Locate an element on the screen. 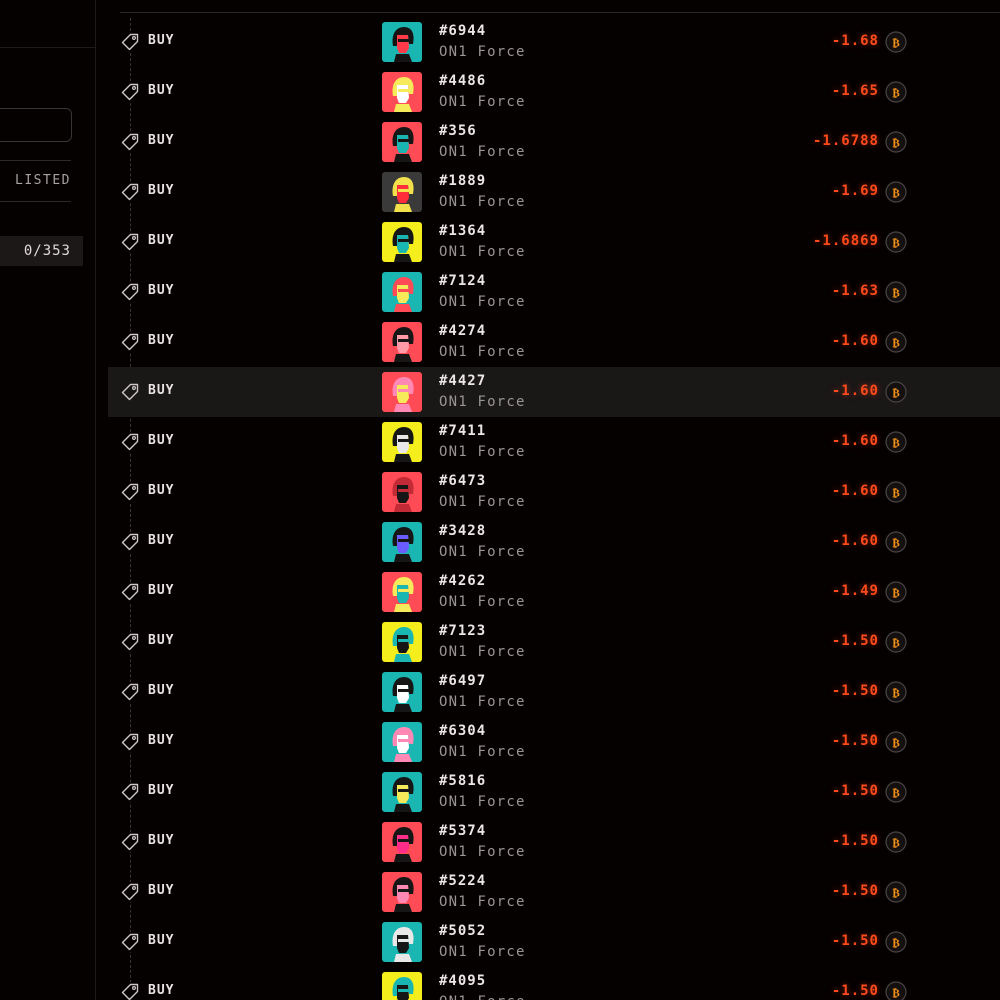  token-id: #7124 is located at coordinates (462, 281).